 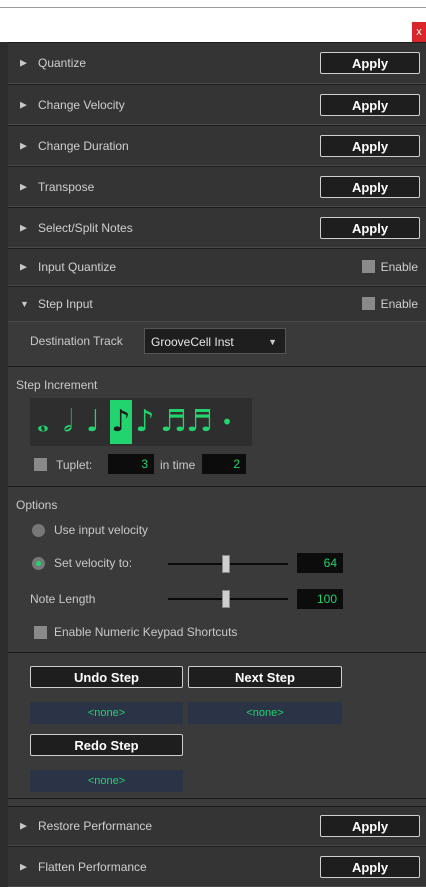 I want to click on restore-performance-apply-button: Apply, so click(x=370, y=826).